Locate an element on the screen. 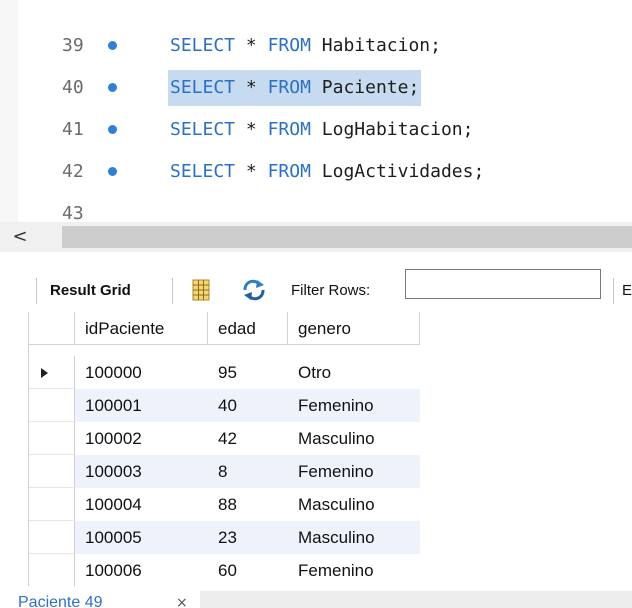 The height and width of the screenshot is (608, 632). table-cell: 40 is located at coordinates (248, 405).